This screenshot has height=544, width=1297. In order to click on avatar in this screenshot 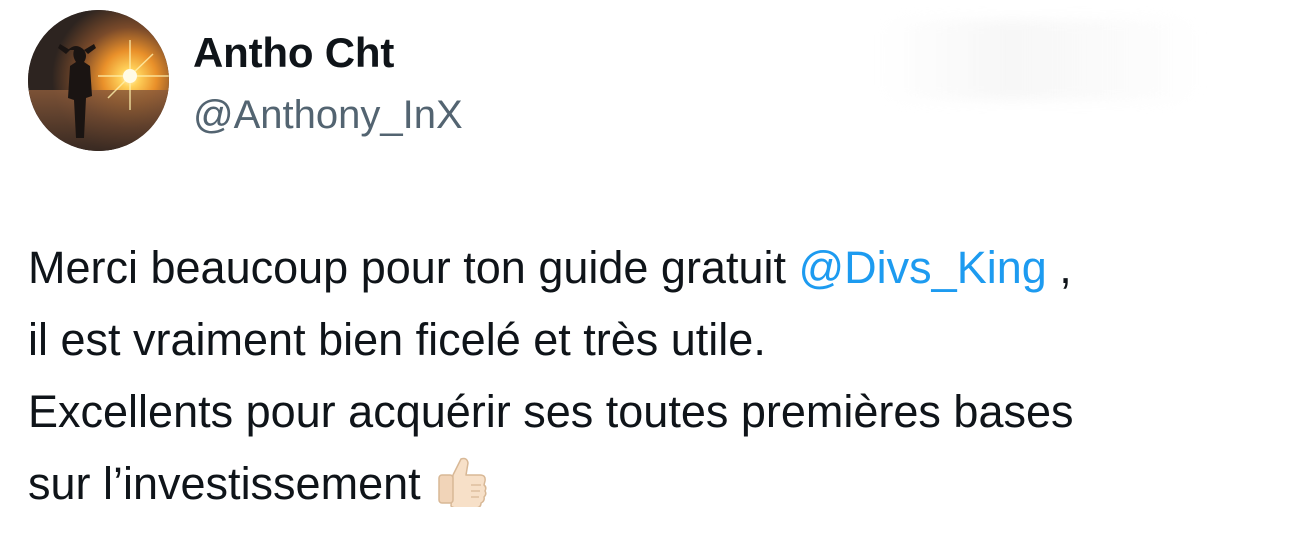, I will do `click(98, 80)`.